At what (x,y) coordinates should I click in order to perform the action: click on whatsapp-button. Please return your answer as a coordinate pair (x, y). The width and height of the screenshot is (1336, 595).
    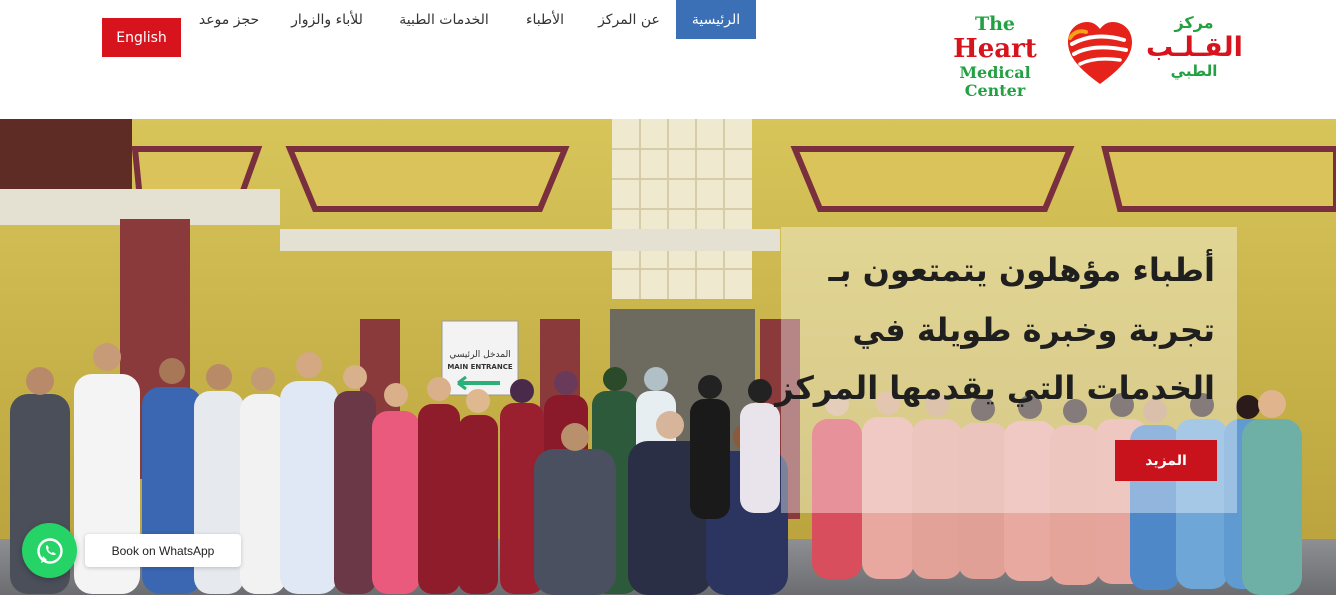
    Looking at the image, I should click on (49, 550).